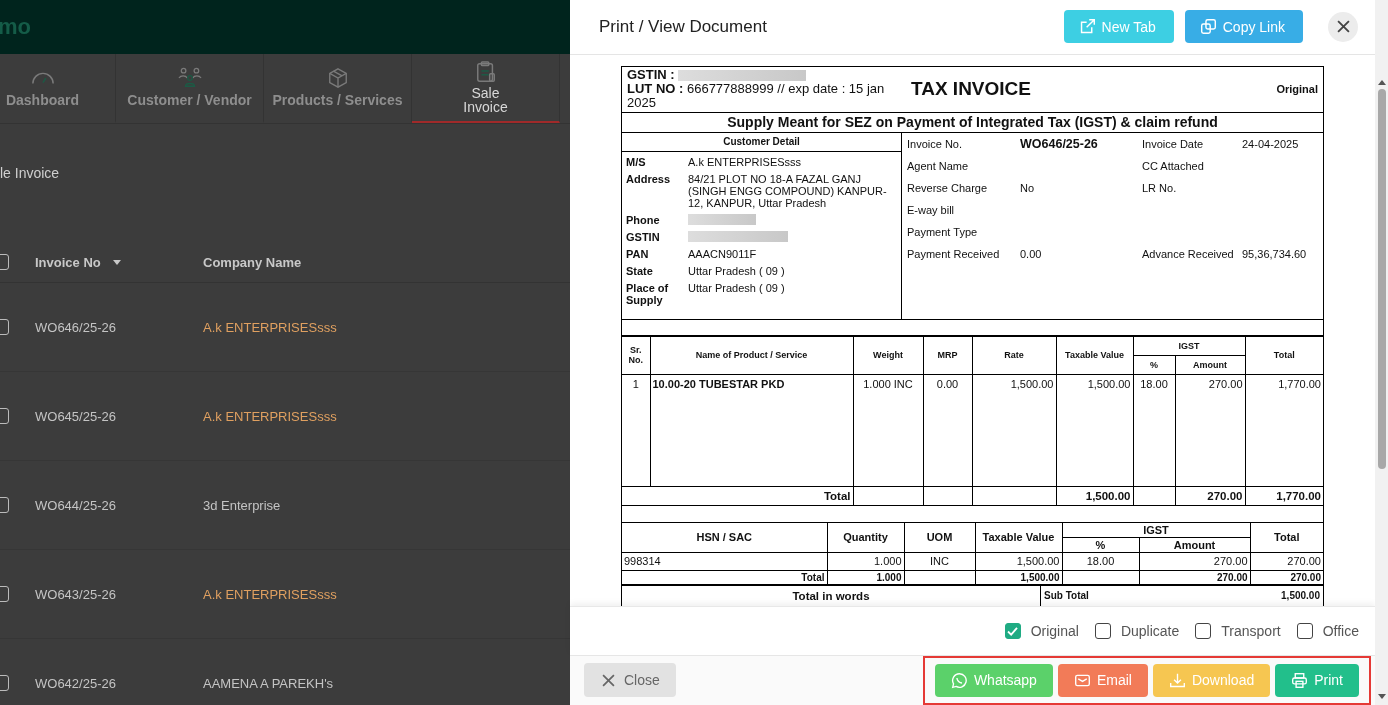 The height and width of the screenshot is (705, 1388). Describe the element at coordinates (643, 219) in the screenshot. I see `field-label: Phone` at that location.